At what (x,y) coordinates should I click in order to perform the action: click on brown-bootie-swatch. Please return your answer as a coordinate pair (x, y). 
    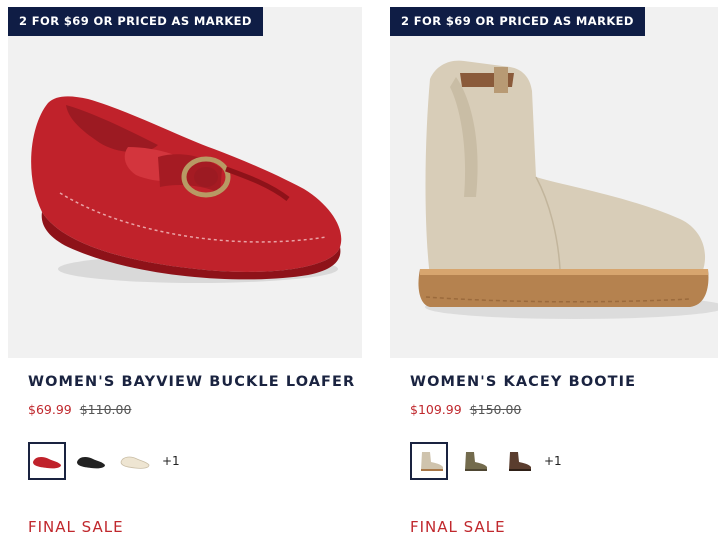
    Looking at the image, I should click on (517, 461).